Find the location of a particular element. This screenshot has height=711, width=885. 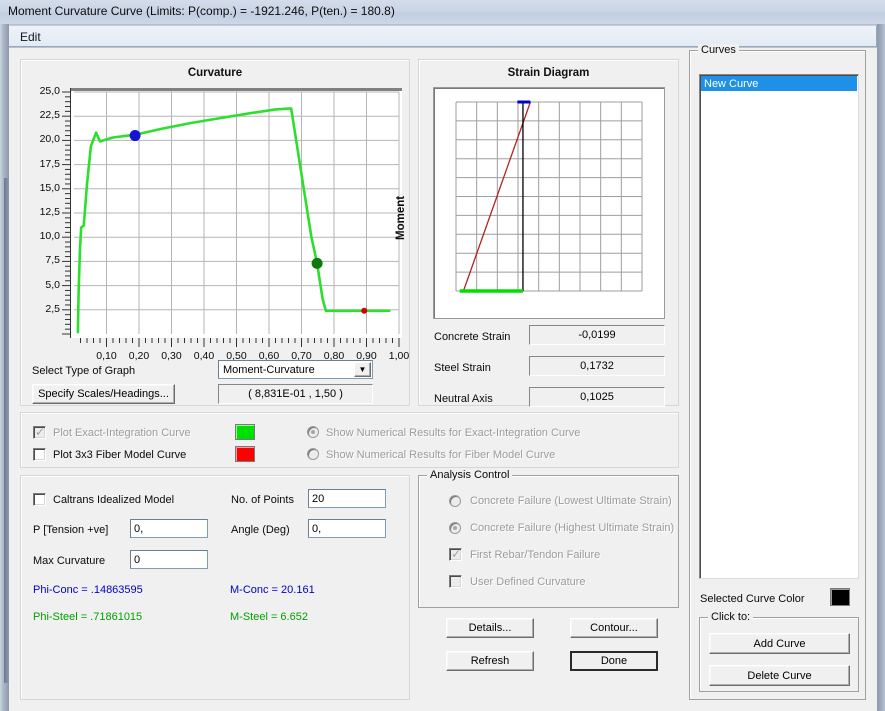

add-curve-button: Add Curve is located at coordinates (779, 643).